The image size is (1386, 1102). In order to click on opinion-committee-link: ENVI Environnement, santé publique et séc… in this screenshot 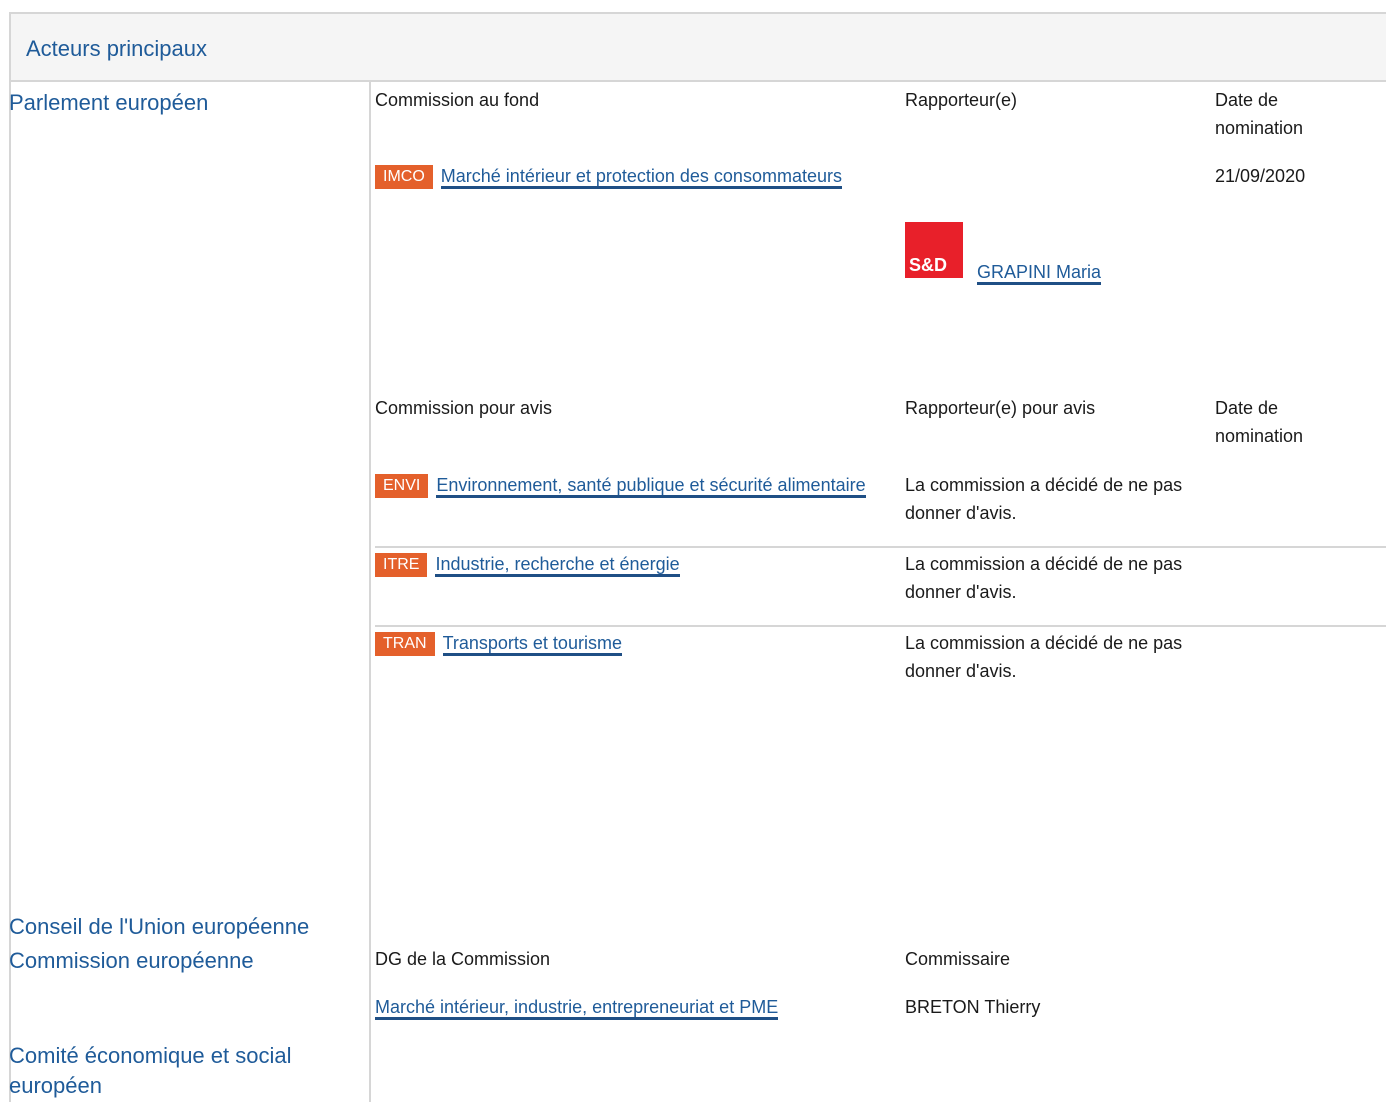, I will do `click(625, 485)`.